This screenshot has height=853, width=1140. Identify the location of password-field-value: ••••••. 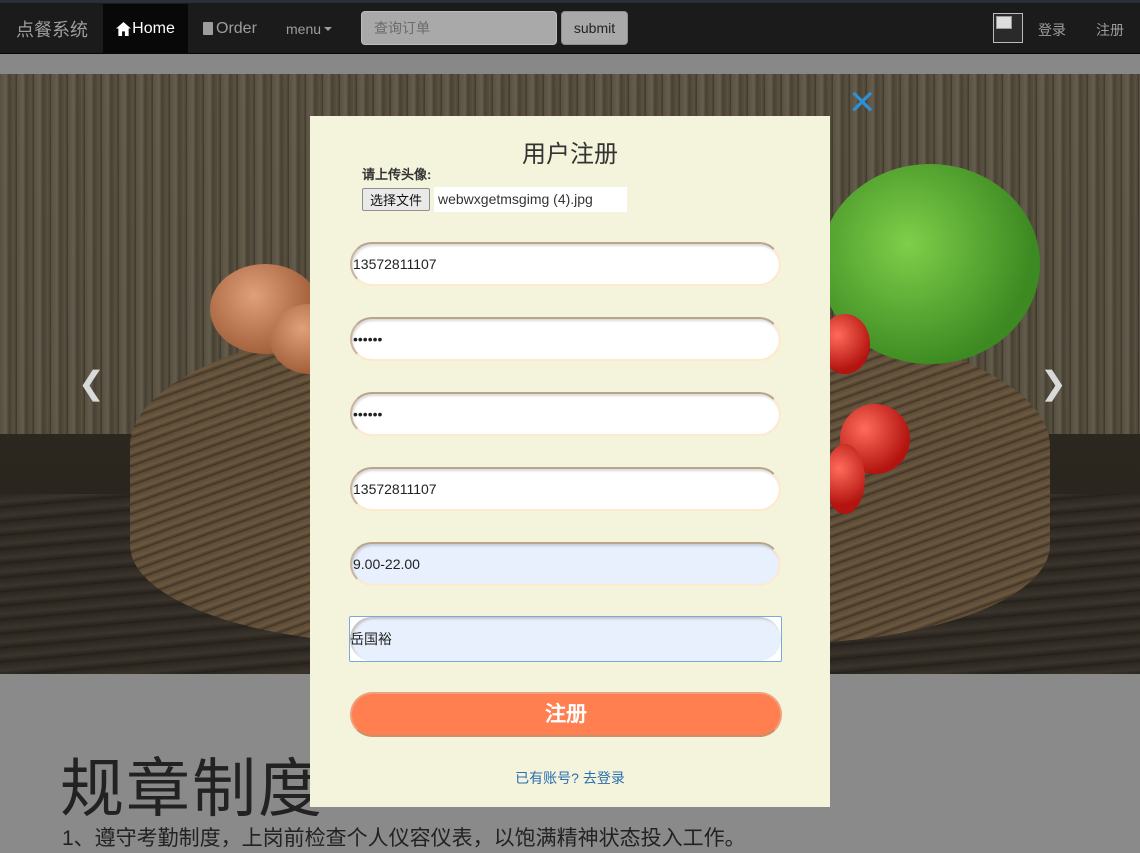
(368, 339).